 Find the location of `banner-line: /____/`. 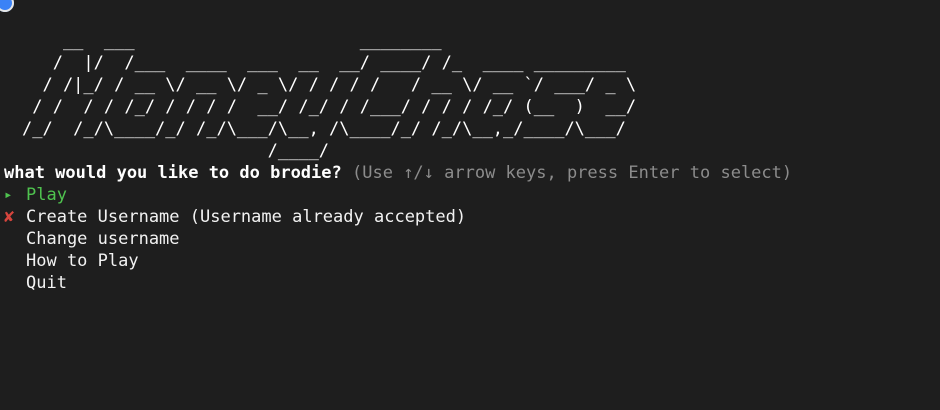

banner-line: /____/ is located at coordinates (176, 151).